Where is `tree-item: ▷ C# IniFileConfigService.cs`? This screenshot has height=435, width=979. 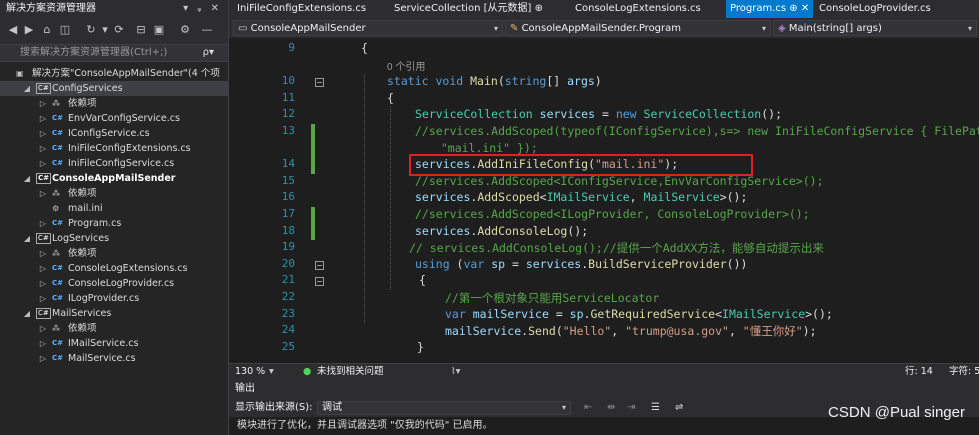
tree-item: ▷ C# IniFileConfigService.cs is located at coordinates (114, 163).